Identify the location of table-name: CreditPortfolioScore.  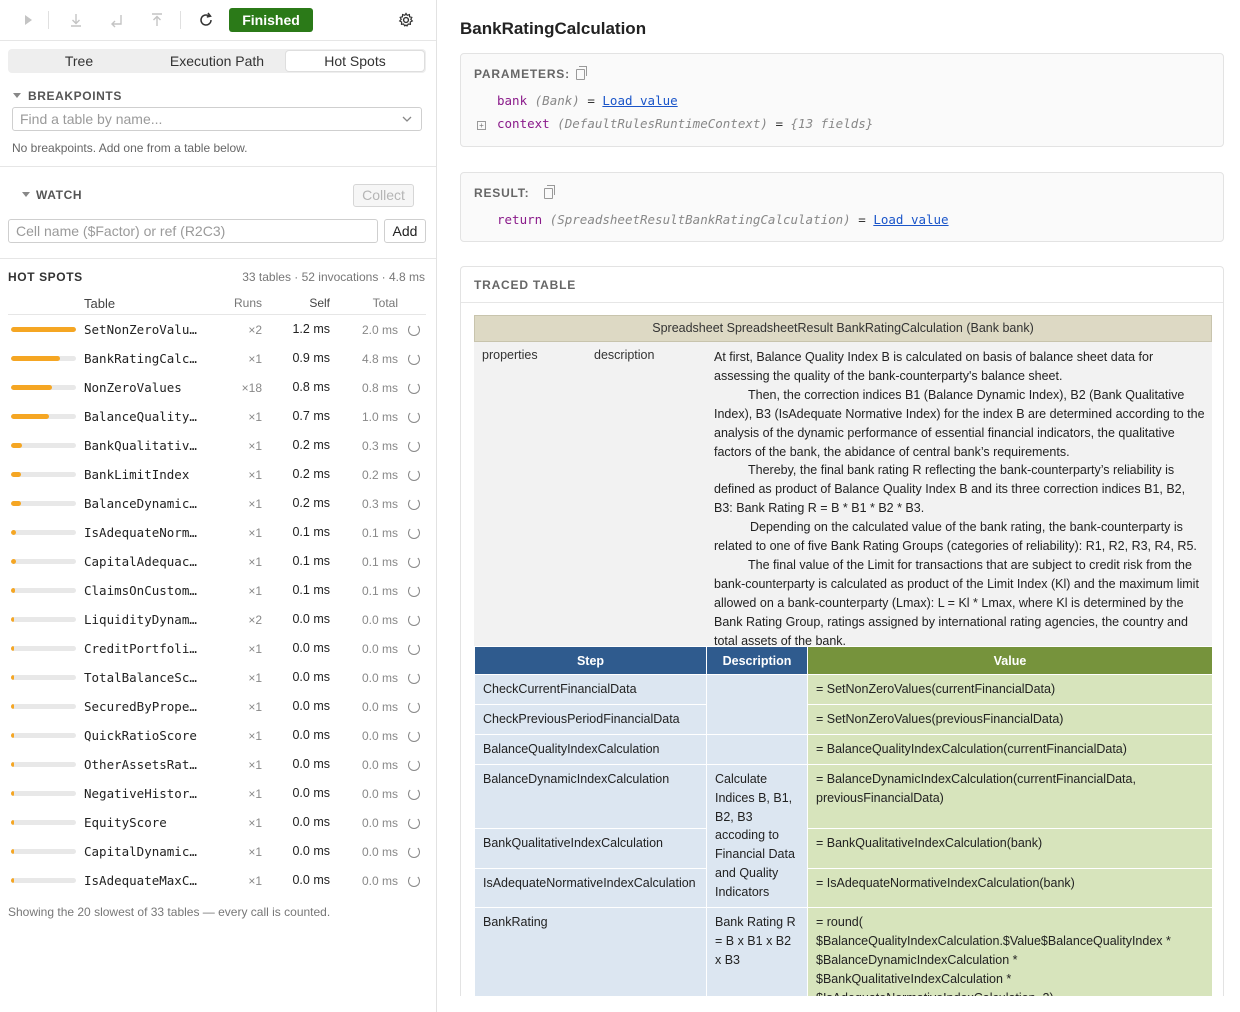
(143, 648).